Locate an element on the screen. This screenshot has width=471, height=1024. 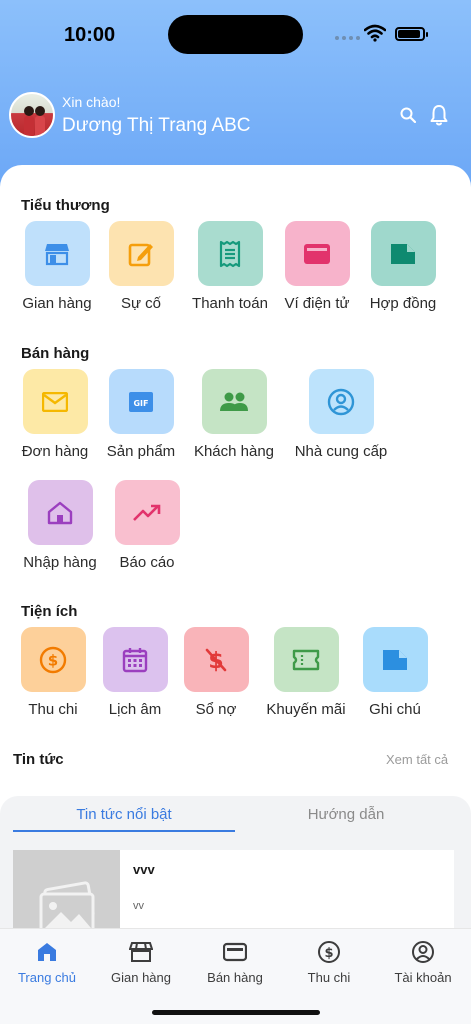
section-title-tien-ich: Tiện ích is located at coordinates (49, 611).